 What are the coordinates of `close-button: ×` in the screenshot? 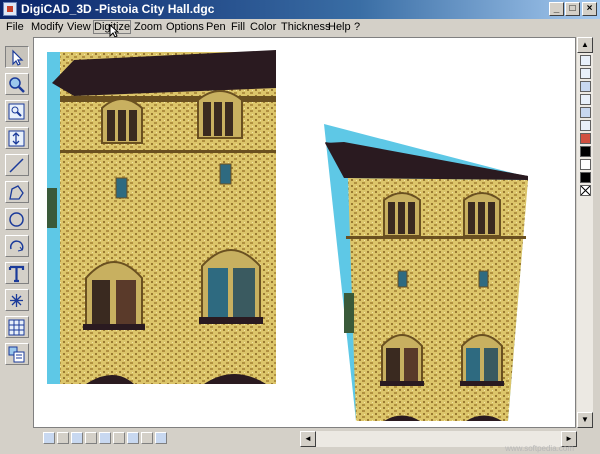 It's located at (589, 9).